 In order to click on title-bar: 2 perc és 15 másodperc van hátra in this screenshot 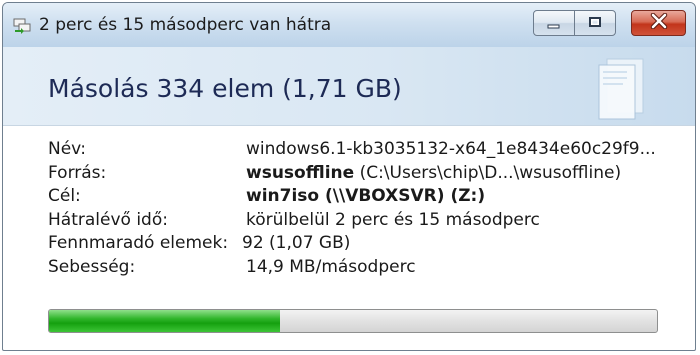, I will do `click(349, 25)`.